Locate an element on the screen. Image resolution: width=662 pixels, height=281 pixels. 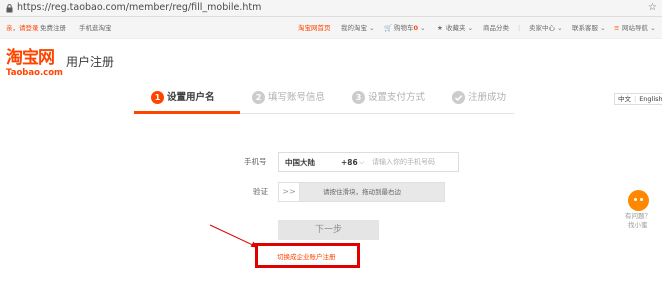
cart-link: 购物车0 ⌄ is located at coordinates (410, 28).